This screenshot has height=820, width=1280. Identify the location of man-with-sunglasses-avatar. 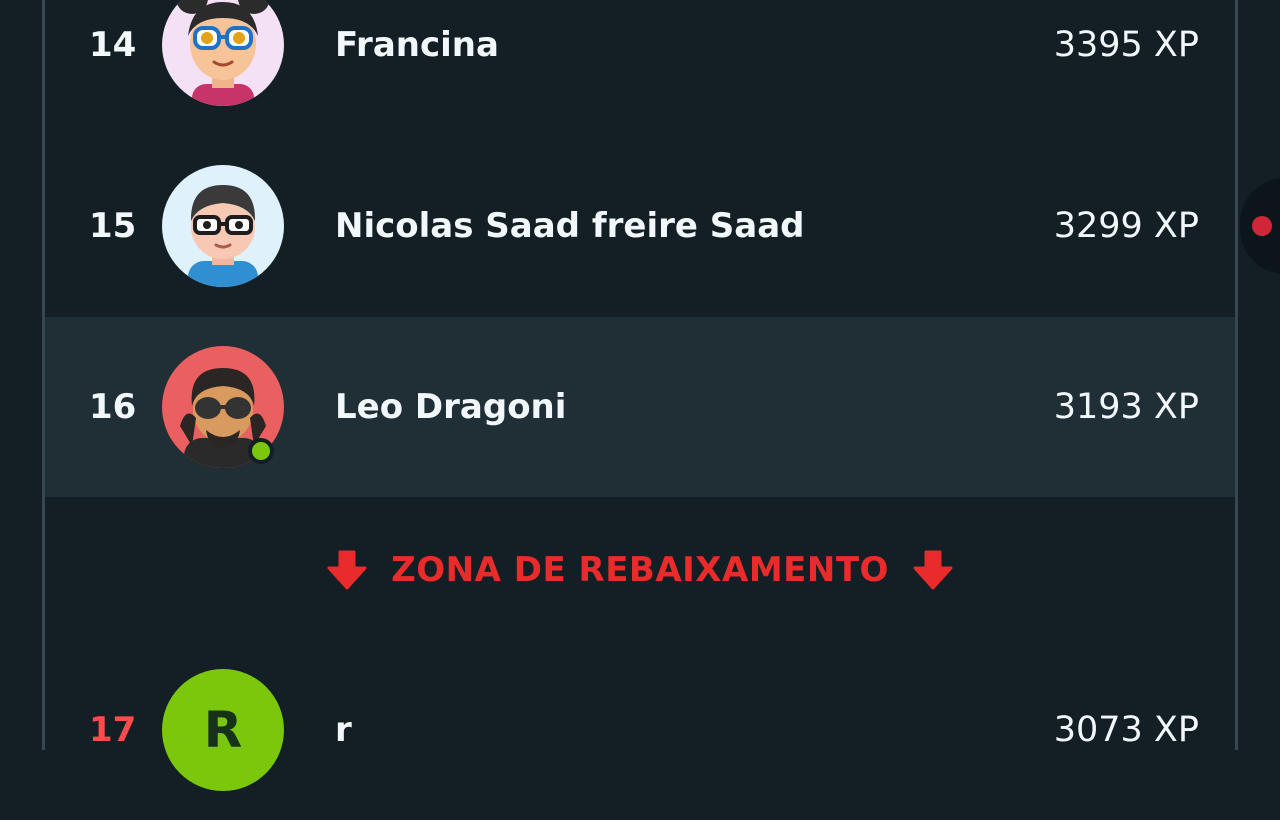
(223, 407).